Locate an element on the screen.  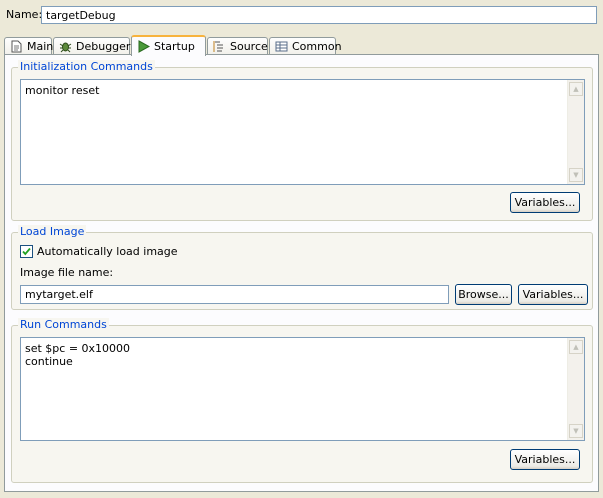
tab-debugger-label: Debugger is located at coordinates (103, 46).